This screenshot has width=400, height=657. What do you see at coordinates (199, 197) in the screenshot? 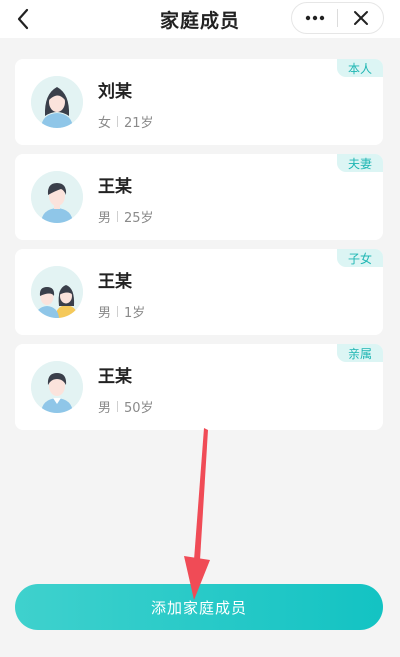
I see `member-card: 王某 男 25岁 夫妻` at bounding box center [199, 197].